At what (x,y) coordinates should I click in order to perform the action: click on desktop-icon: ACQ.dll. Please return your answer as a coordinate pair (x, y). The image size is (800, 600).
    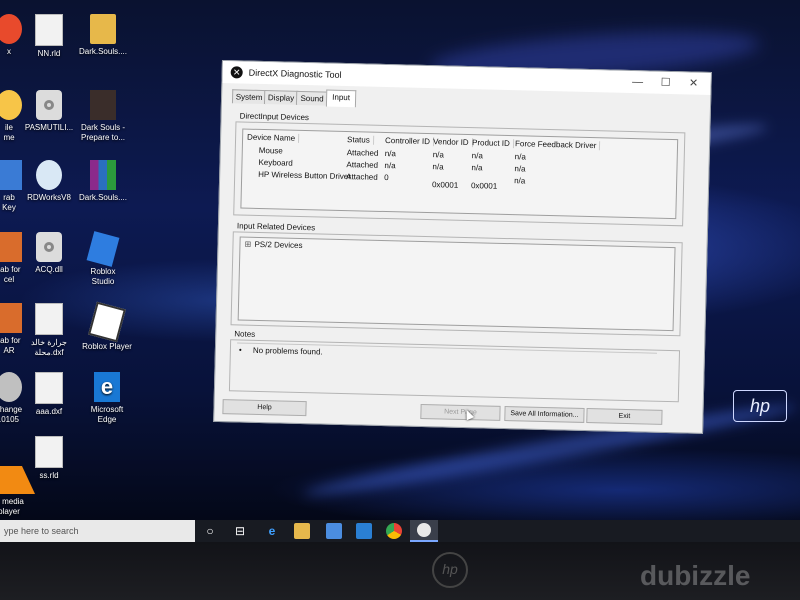
    Looking at the image, I should click on (49, 253).